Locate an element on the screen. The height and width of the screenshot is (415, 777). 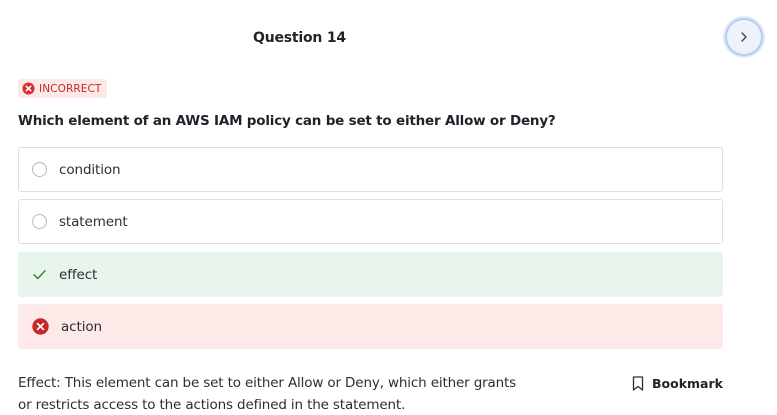
option-label: action is located at coordinates (81, 326).